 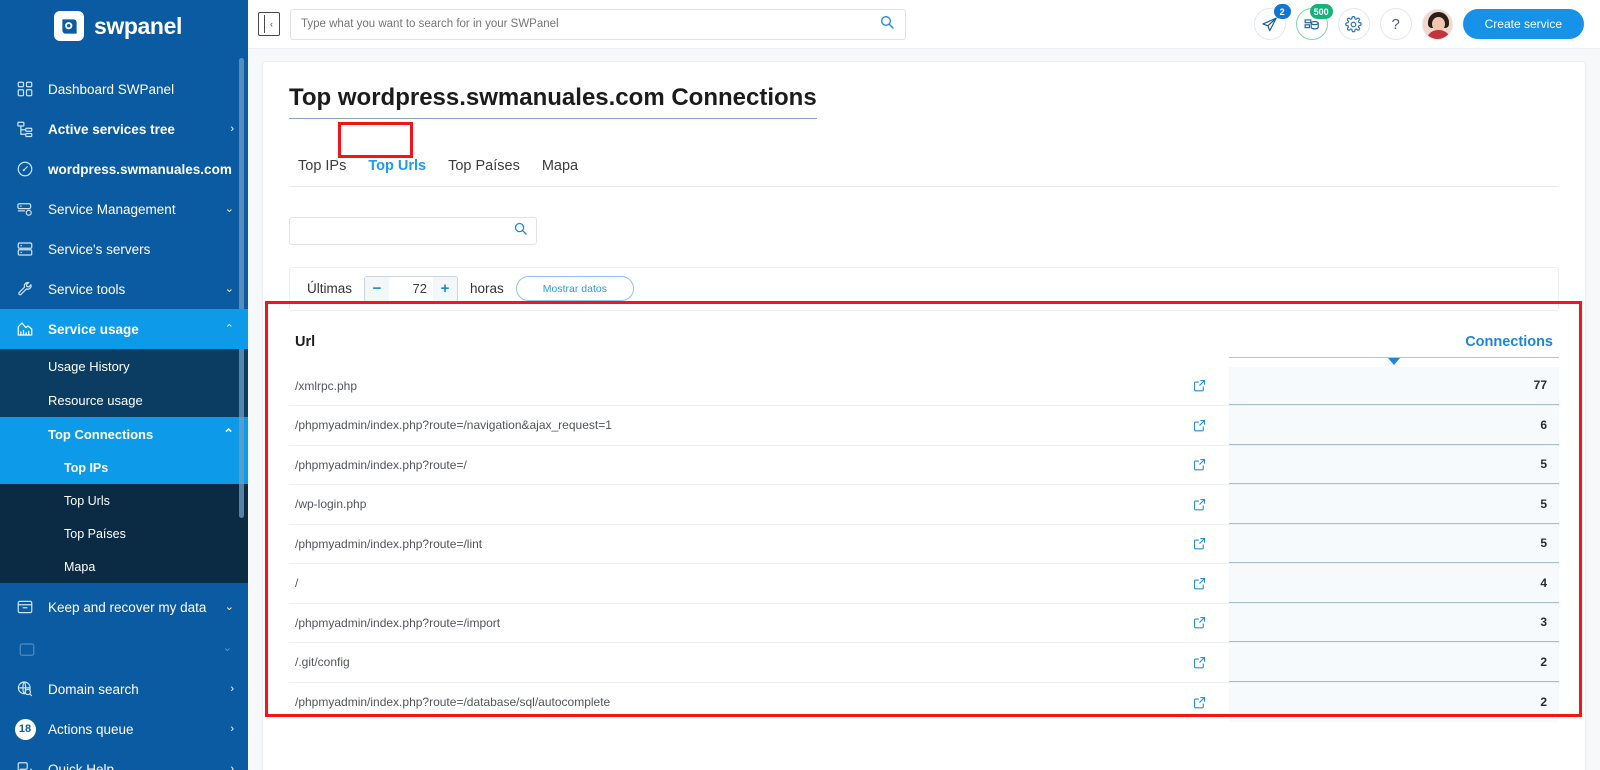 I want to click on sort-descending-icon, so click(x=1394, y=361).